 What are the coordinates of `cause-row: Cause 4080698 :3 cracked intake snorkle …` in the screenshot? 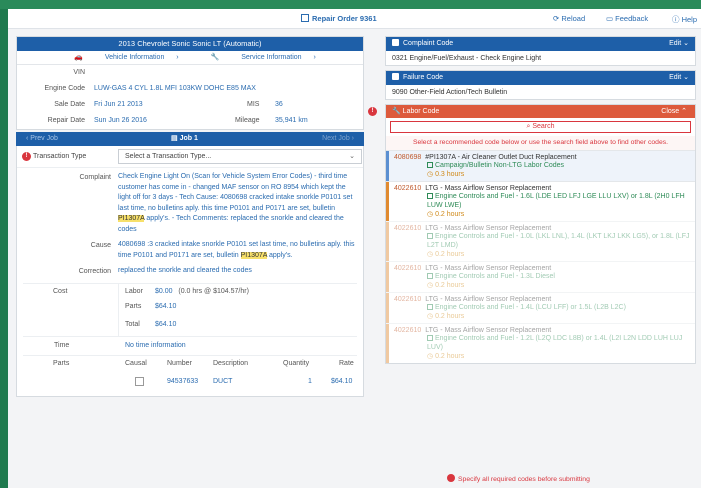 It's located at (190, 250).